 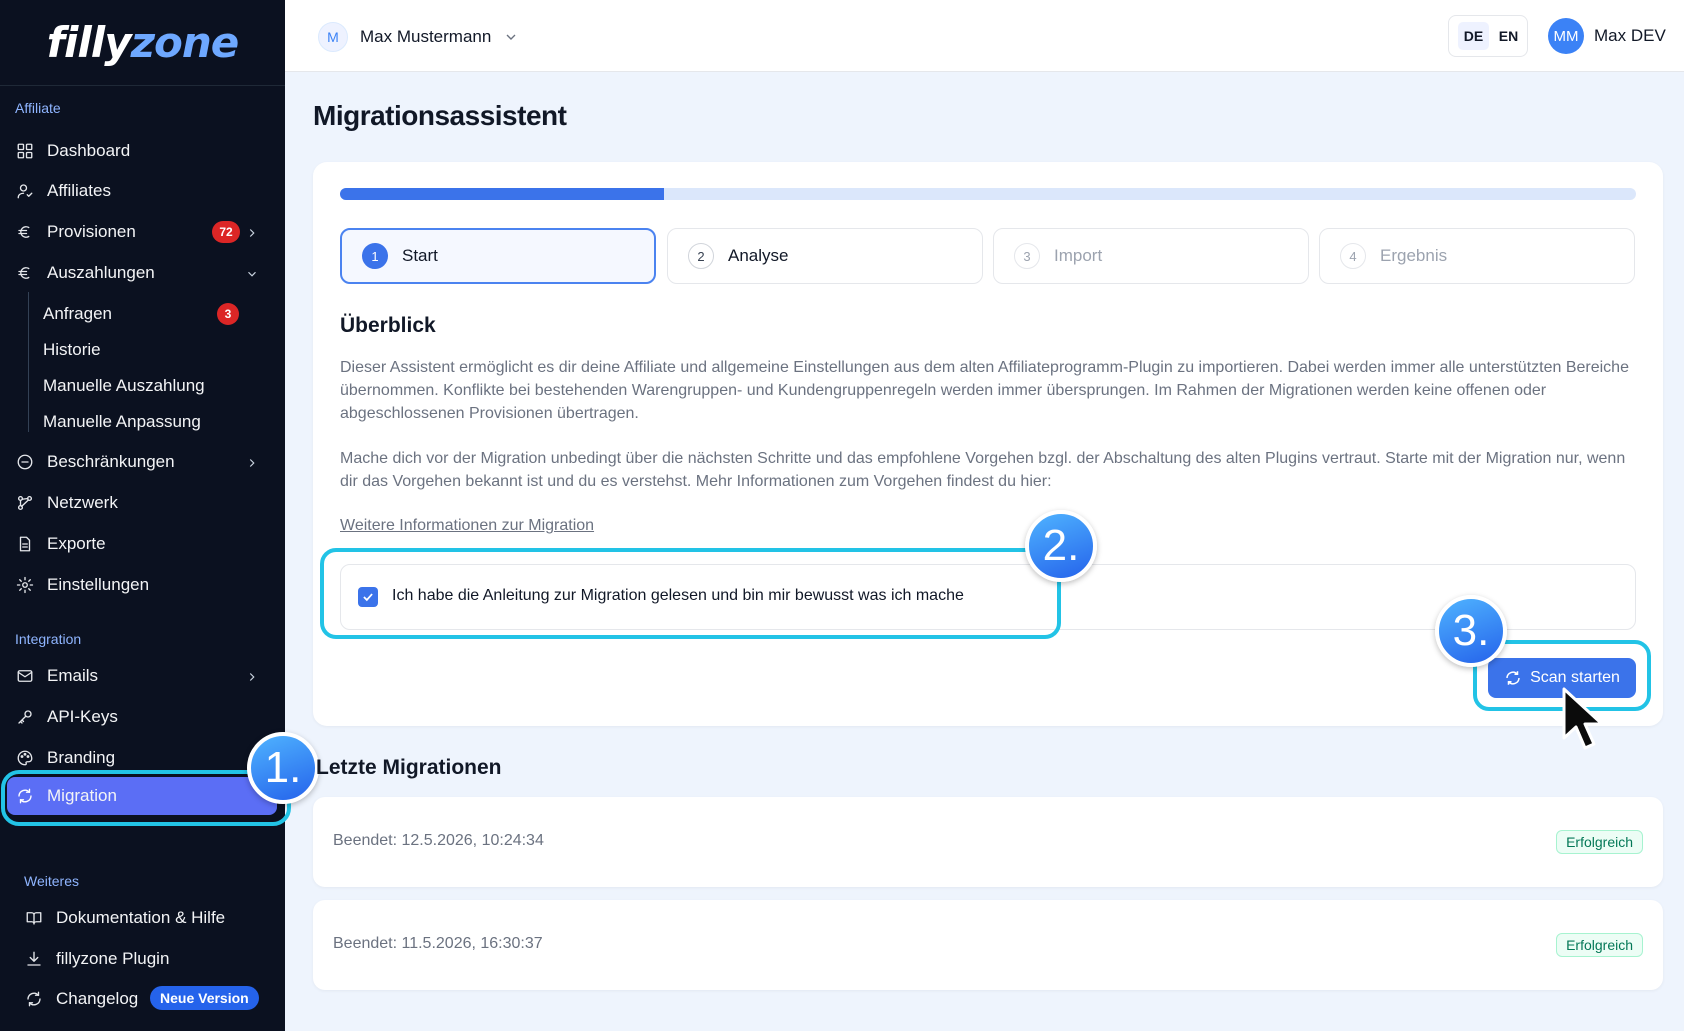 What do you see at coordinates (1471, 631) in the screenshot?
I see `annotation-step-3: 3.` at bounding box center [1471, 631].